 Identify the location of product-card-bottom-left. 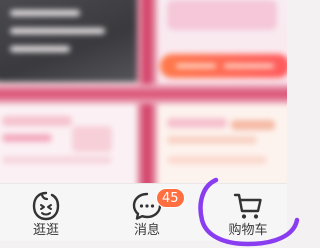
(68, 143).